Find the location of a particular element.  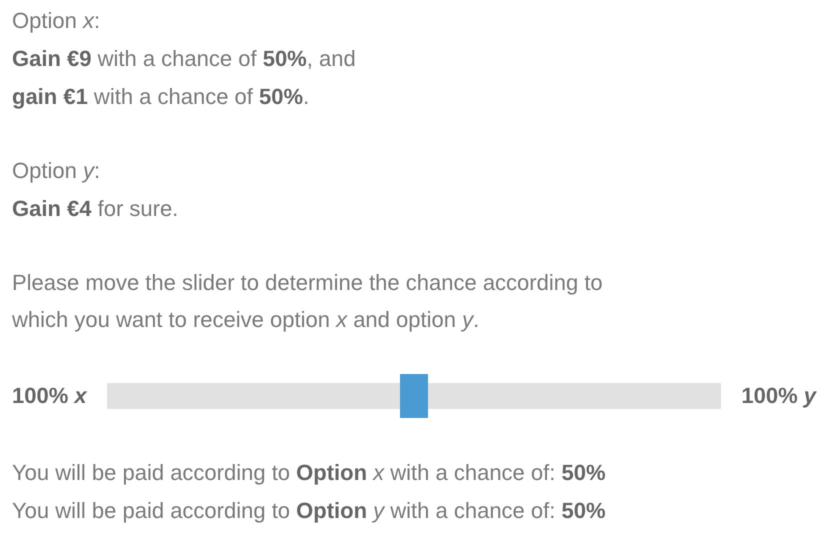

instruction-text: Please move the slider to determine the chance according to which you want to receive option x and option y. is located at coordinates (308, 301).